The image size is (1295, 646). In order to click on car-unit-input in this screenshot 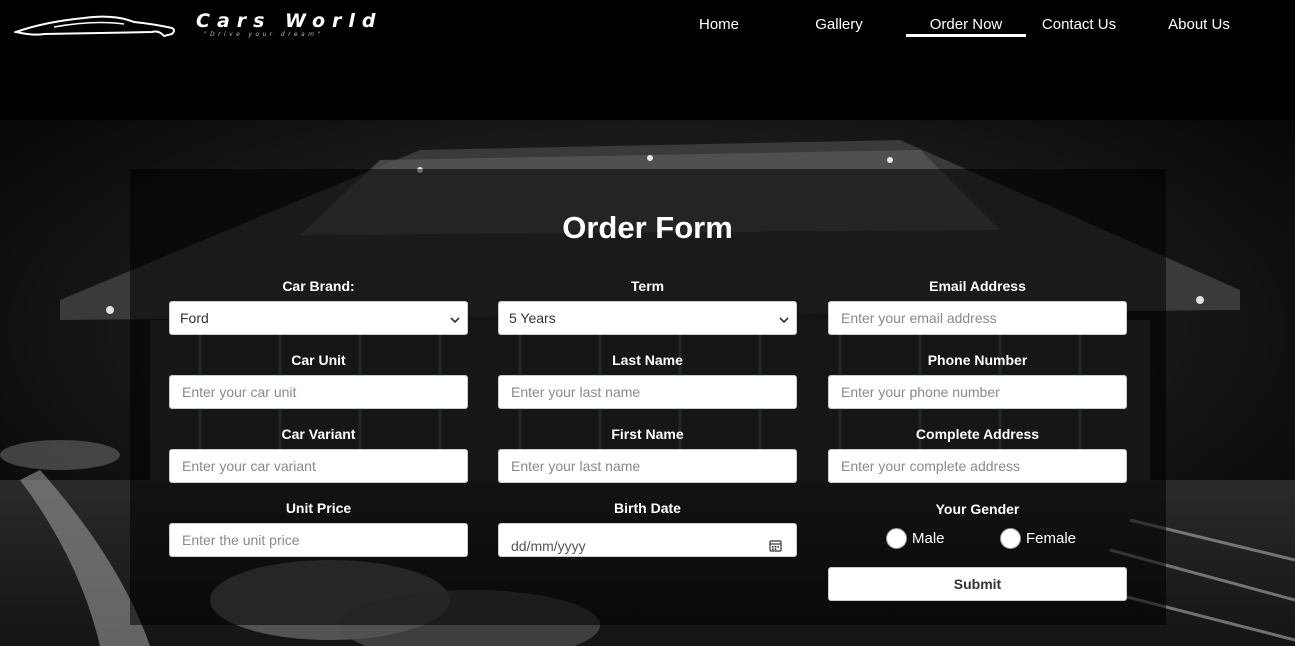, I will do `click(318, 392)`.